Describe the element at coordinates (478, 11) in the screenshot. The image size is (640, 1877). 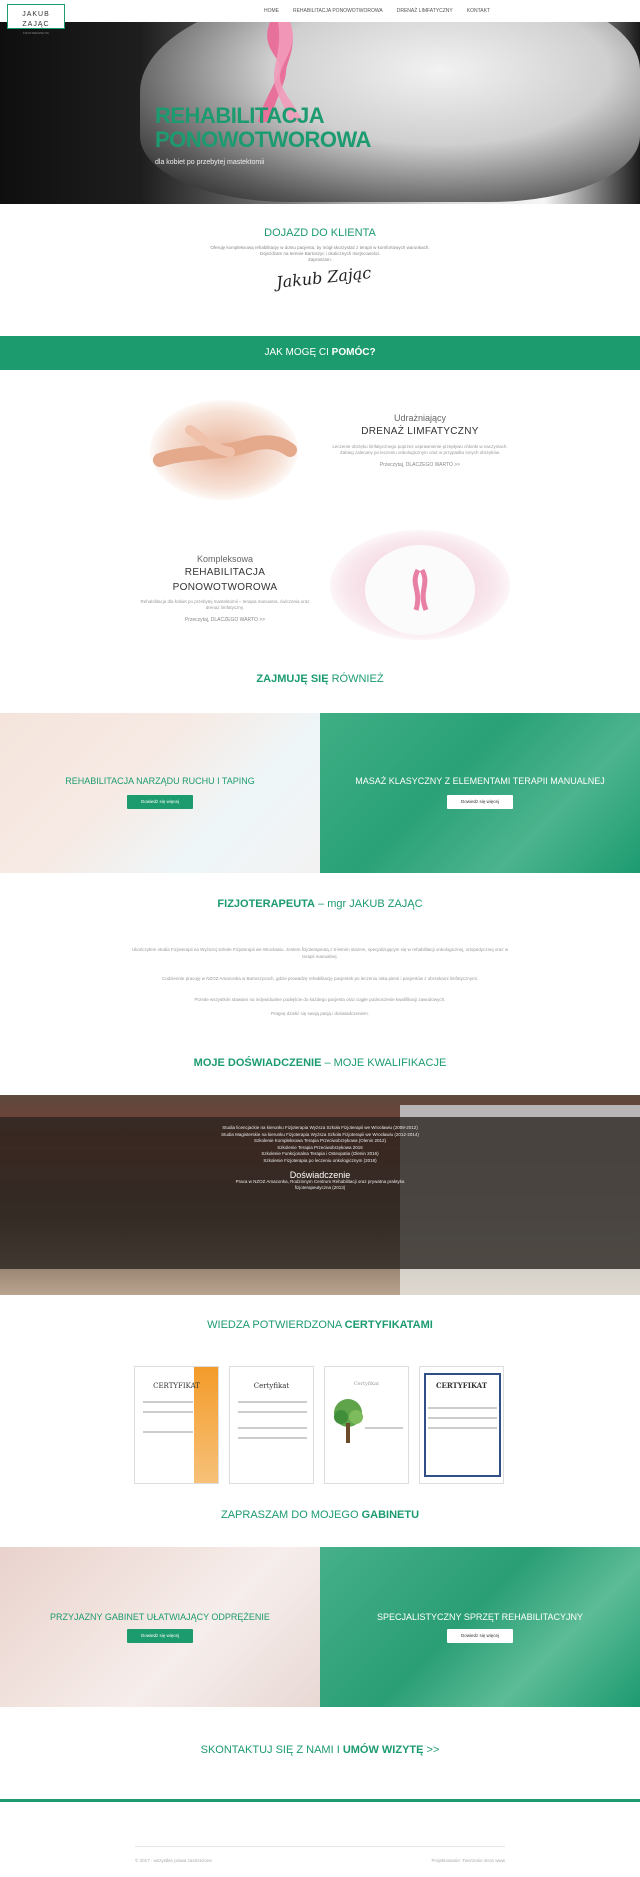
I see `nav-kontakt: KONTAKT` at that location.